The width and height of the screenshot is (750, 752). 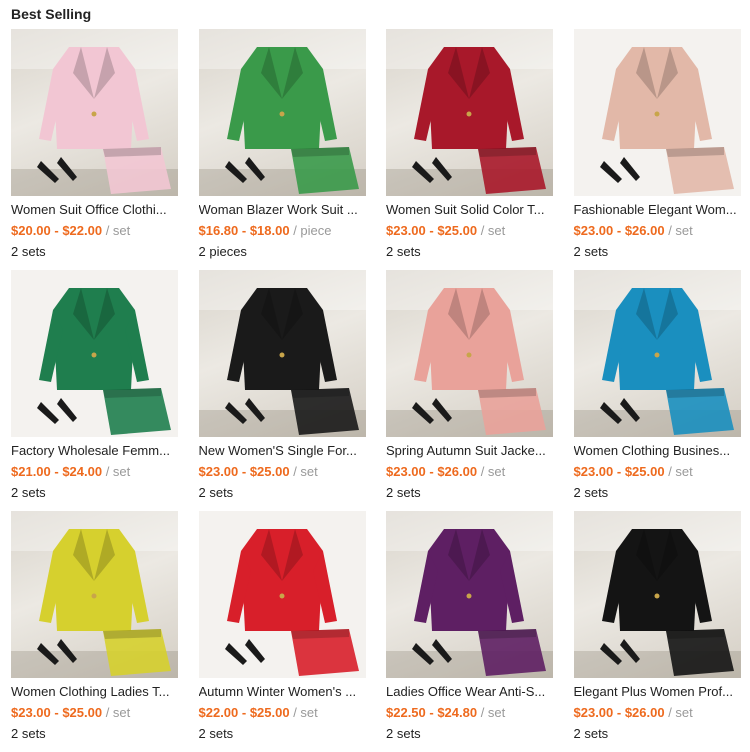 What do you see at coordinates (222, 251) in the screenshot?
I see `min-order: 2 pieces` at bounding box center [222, 251].